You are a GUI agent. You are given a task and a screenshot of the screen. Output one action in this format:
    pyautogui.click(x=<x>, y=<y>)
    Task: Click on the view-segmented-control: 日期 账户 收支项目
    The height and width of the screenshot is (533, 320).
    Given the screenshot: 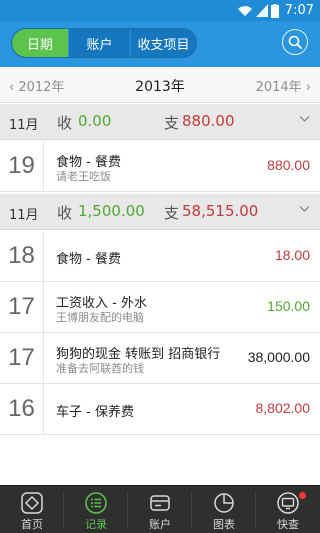 What is the action you would take?
    pyautogui.click(x=104, y=43)
    